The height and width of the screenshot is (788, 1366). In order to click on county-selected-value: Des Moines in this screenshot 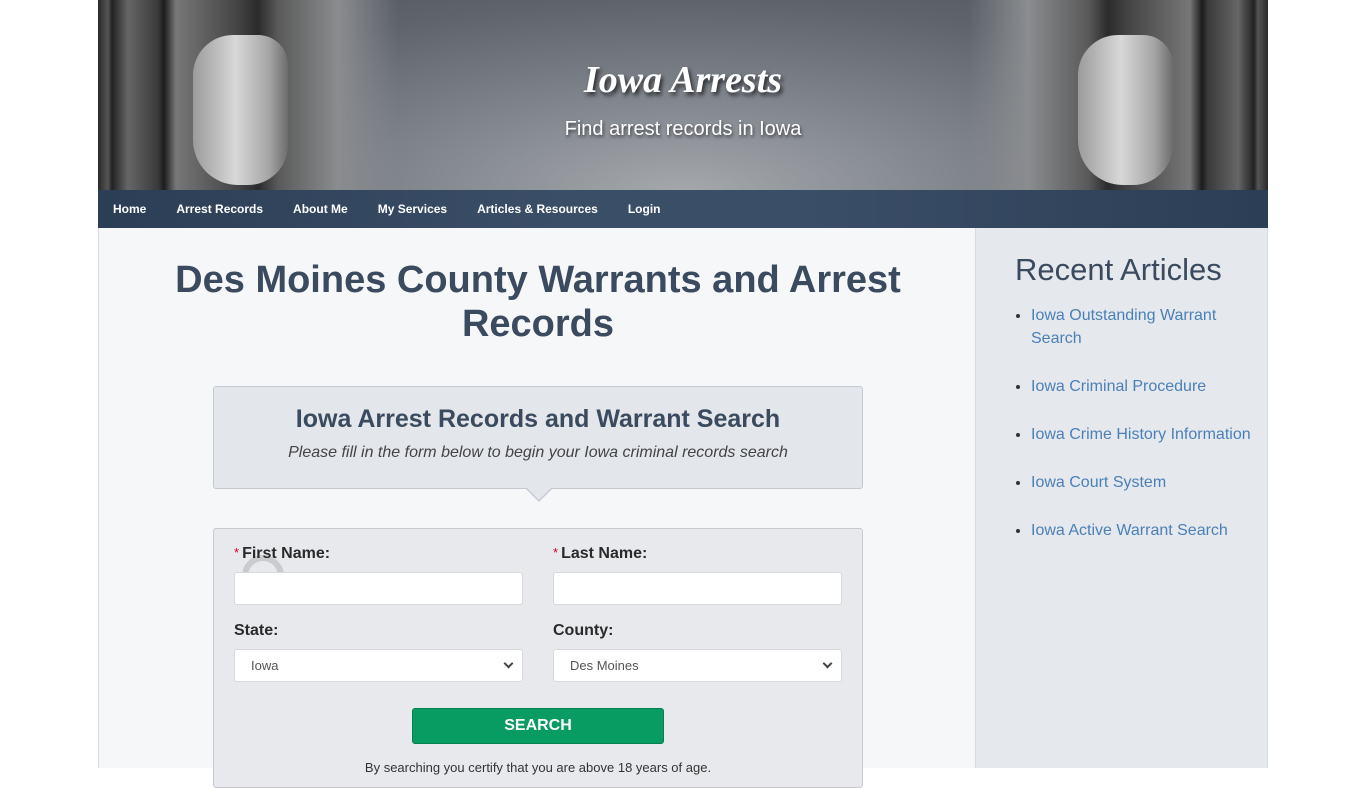, I will do `click(604, 665)`.